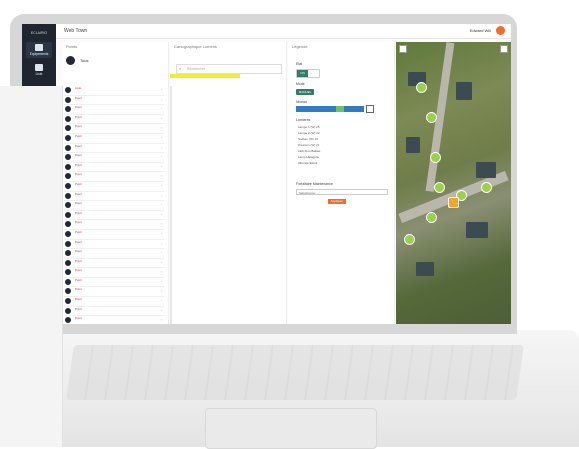 The height and width of the screenshot is (449, 579). What do you see at coordinates (196, 68) in the screenshot?
I see `search-placeholder: Rechercher` at bounding box center [196, 68].